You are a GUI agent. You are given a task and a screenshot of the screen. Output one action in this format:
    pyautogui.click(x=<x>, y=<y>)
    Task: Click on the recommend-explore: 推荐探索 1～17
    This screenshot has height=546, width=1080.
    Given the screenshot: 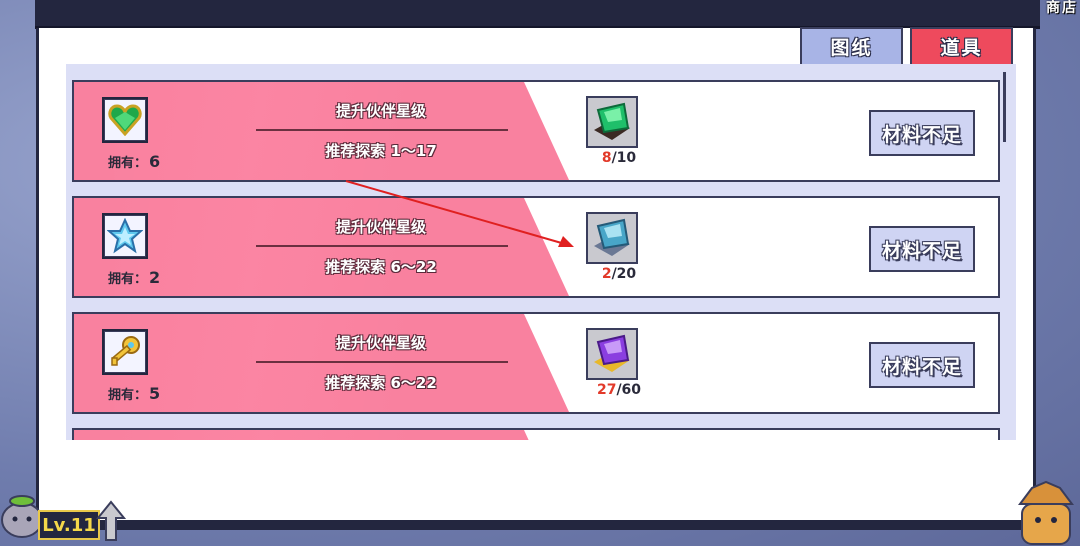 What is the action you would take?
    pyautogui.click(x=381, y=151)
    